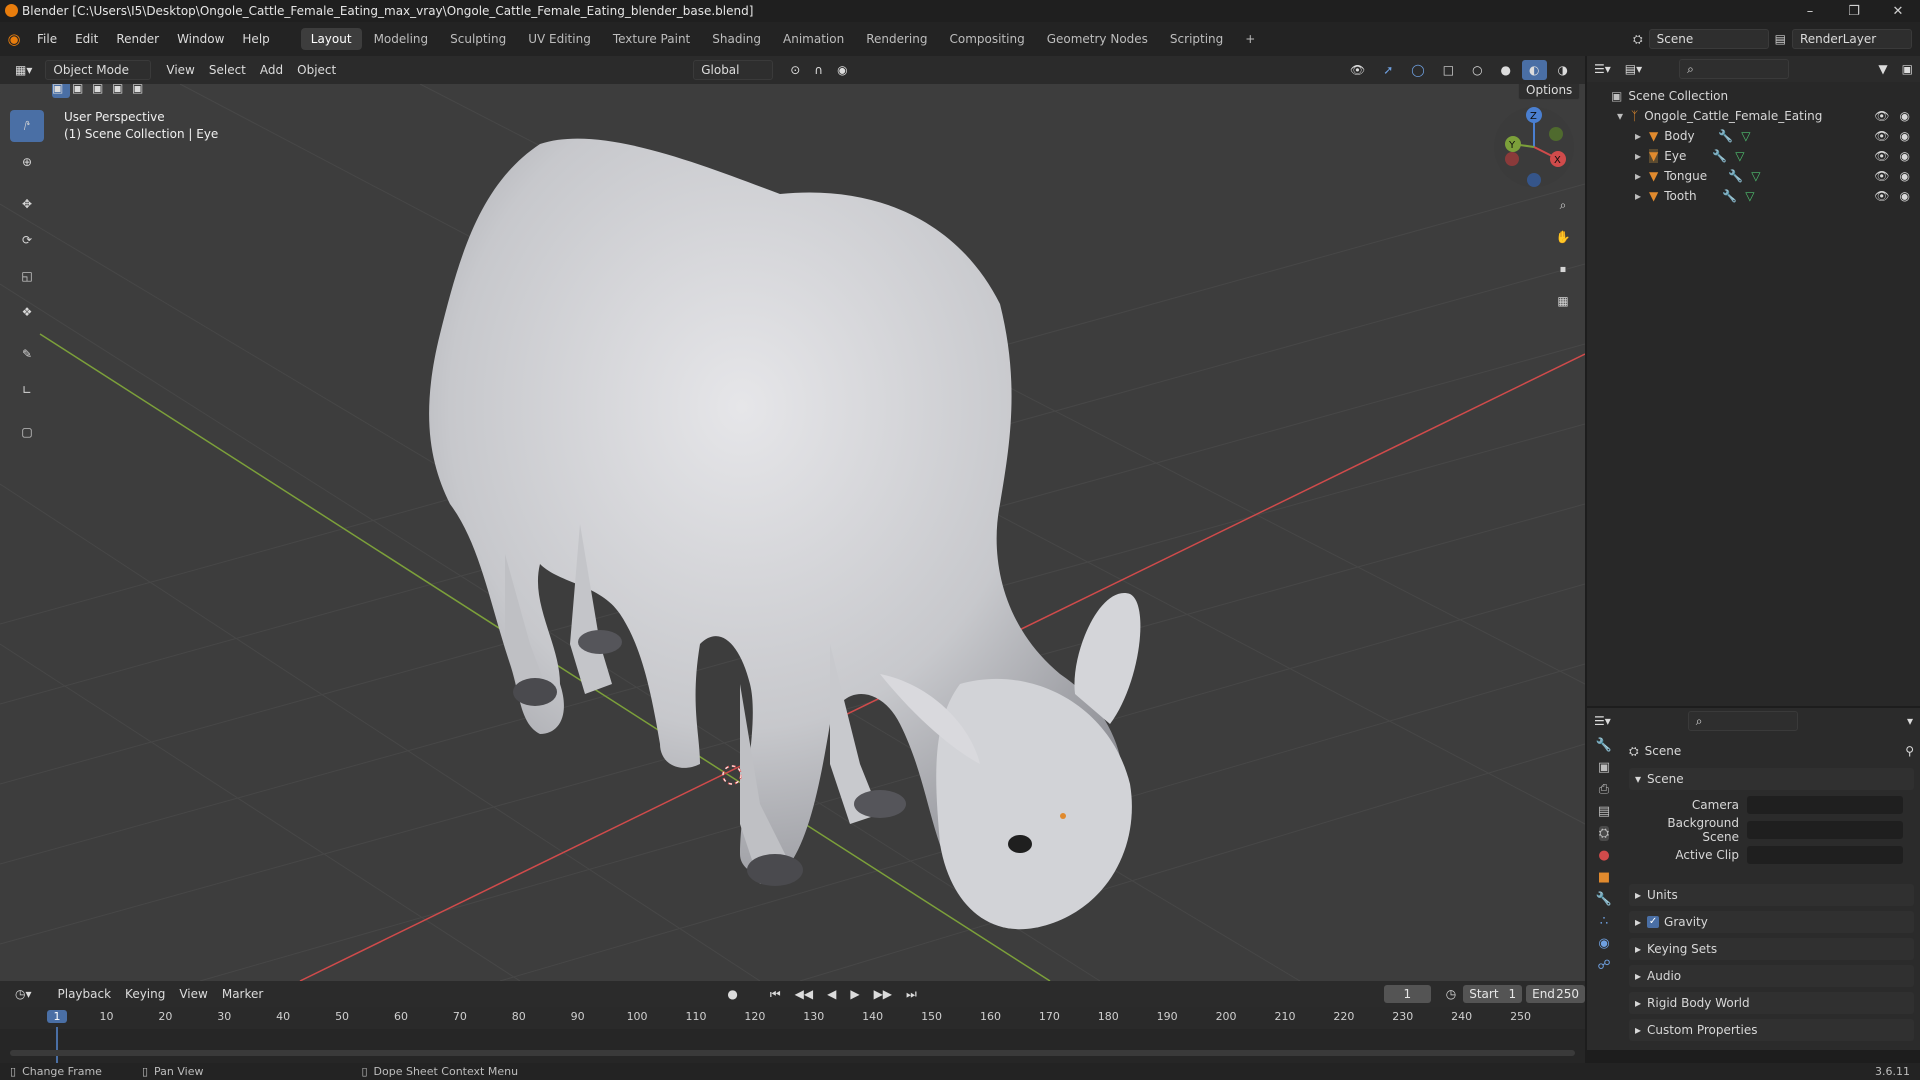  Describe the element at coordinates (831, 994) in the screenshot. I see `play-reverse-icon: ◀` at that location.